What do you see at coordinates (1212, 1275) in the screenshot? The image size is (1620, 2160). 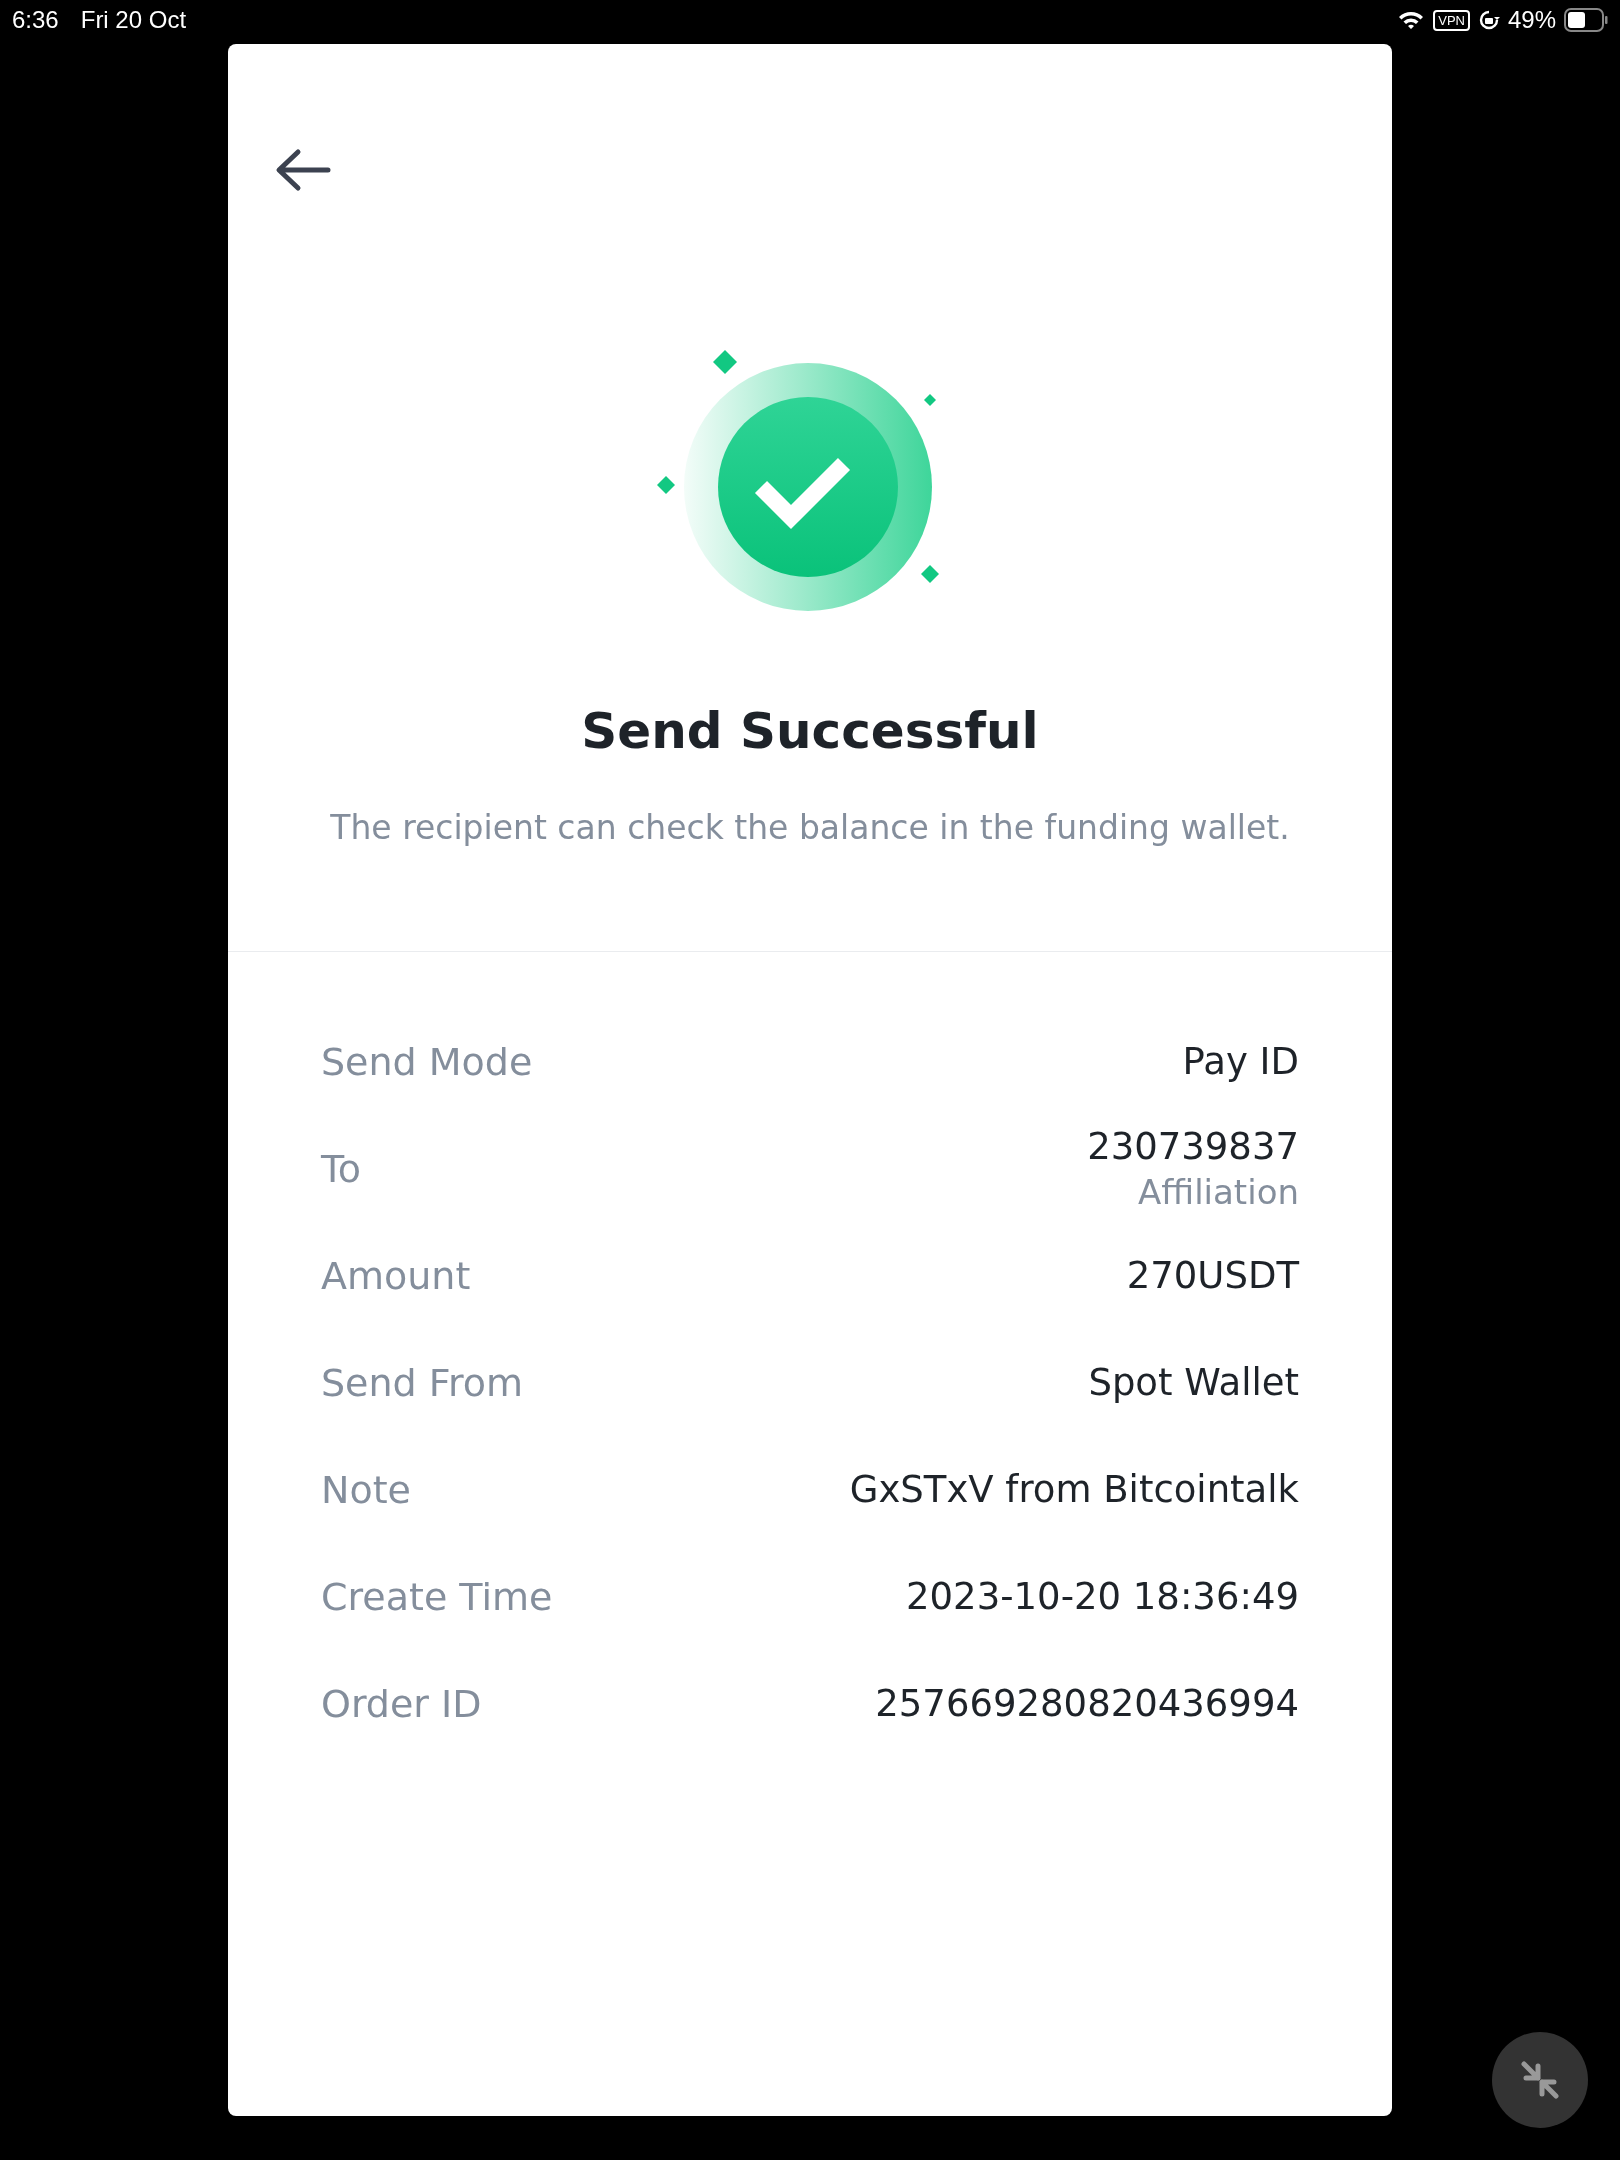 I see `detail-value: 270USDT` at bounding box center [1212, 1275].